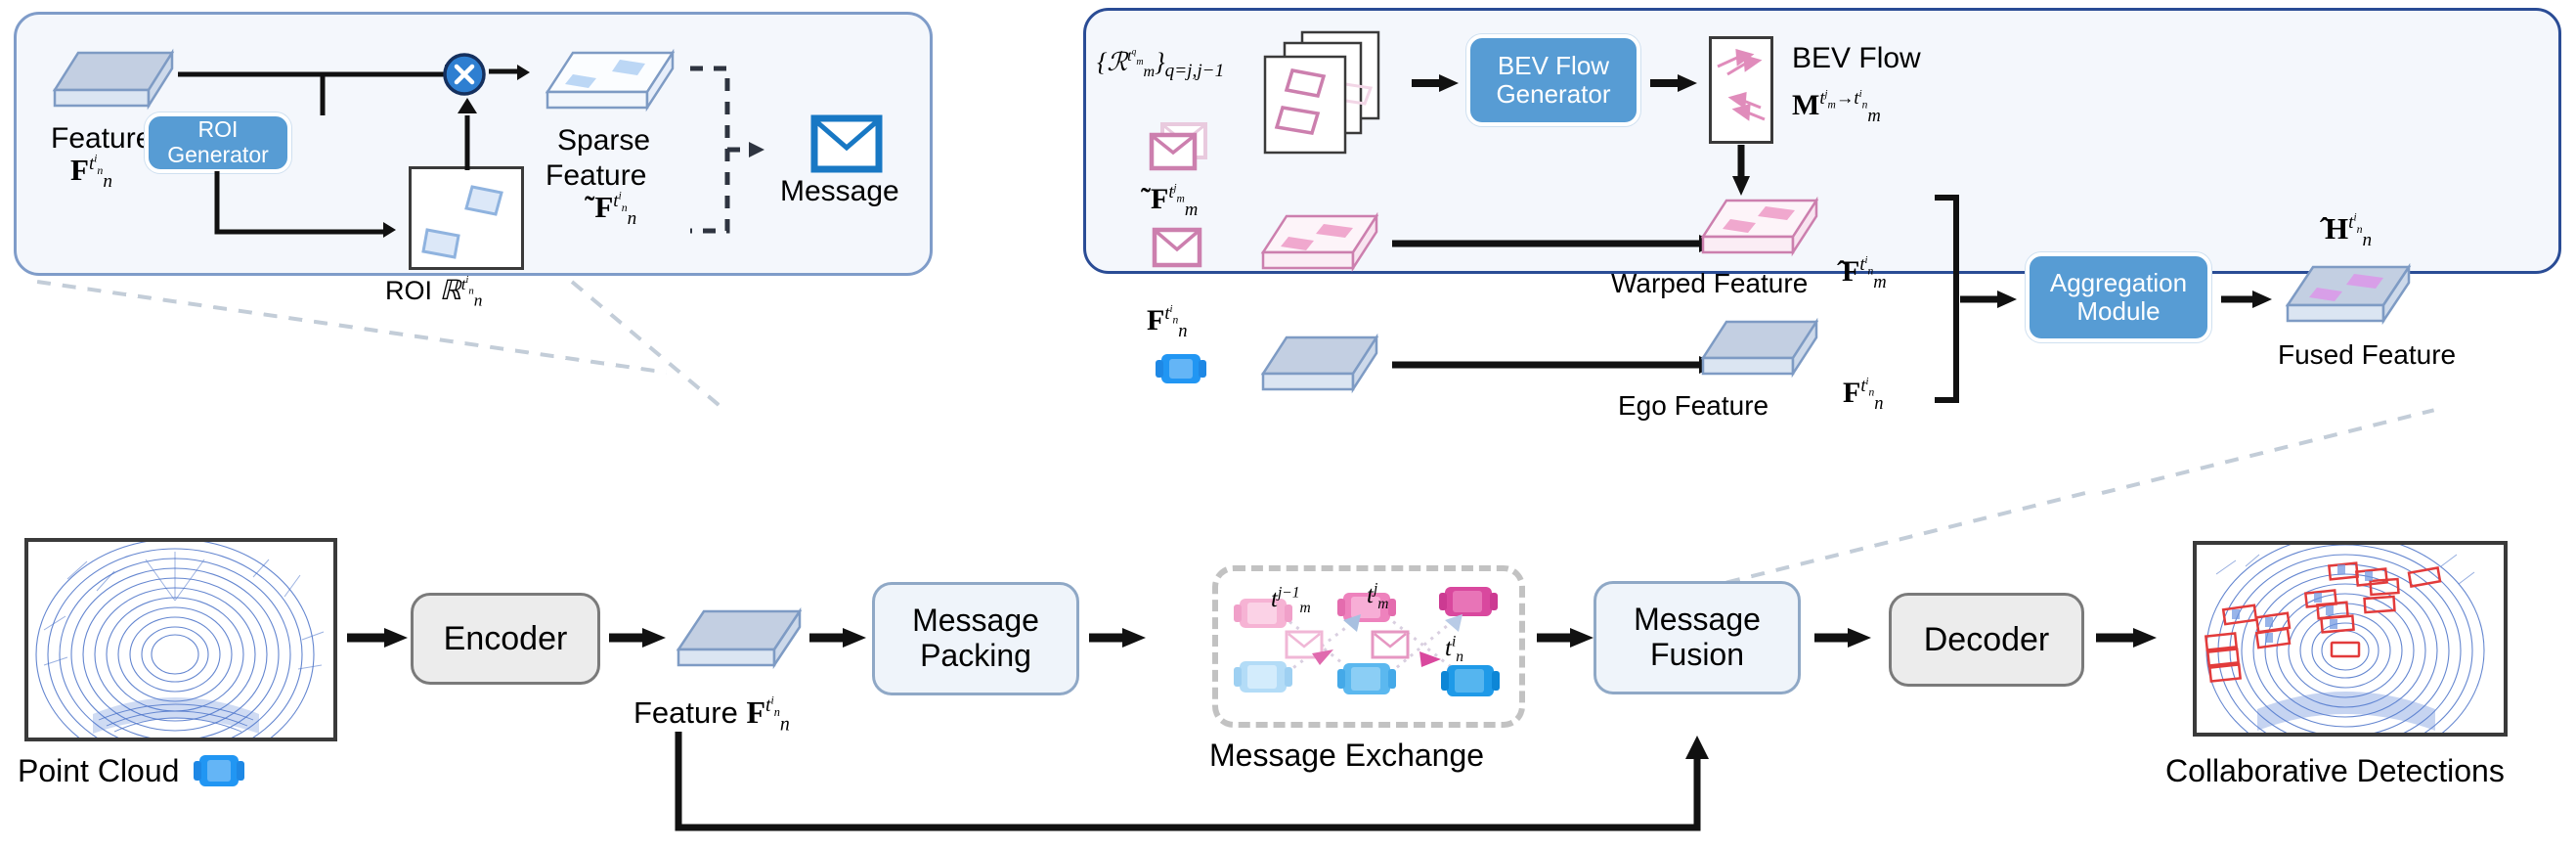 Image resolution: width=2576 pixels, height=850 pixels. Describe the element at coordinates (1761, 351) in the screenshot. I see `ego-feature-slab` at that location.